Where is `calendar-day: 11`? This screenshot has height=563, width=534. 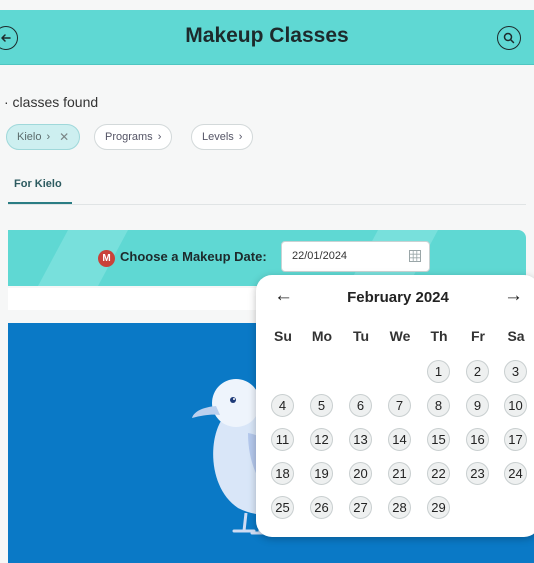
calendar-day: 11 is located at coordinates (282, 439).